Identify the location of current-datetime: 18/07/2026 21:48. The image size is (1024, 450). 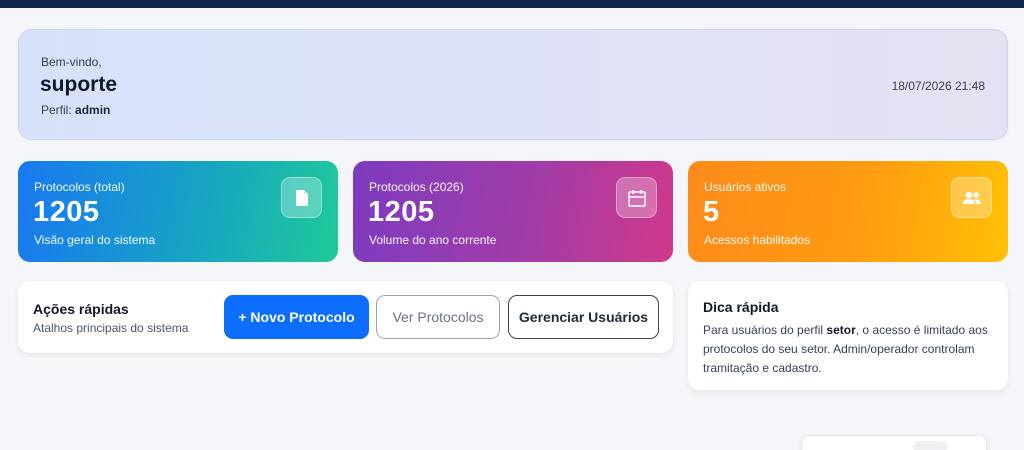
(938, 86).